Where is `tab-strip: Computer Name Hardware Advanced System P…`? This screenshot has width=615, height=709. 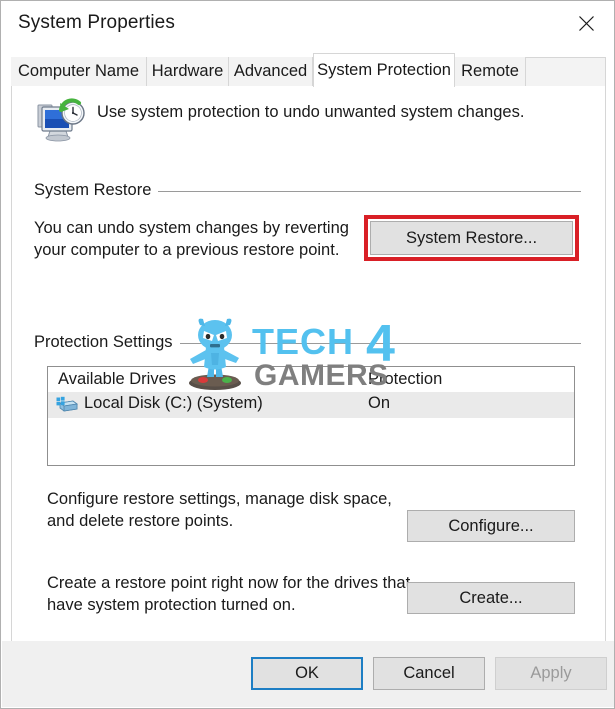 tab-strip: Computer Name Hardware Advanced System P… is located at coordinates (308, 70).